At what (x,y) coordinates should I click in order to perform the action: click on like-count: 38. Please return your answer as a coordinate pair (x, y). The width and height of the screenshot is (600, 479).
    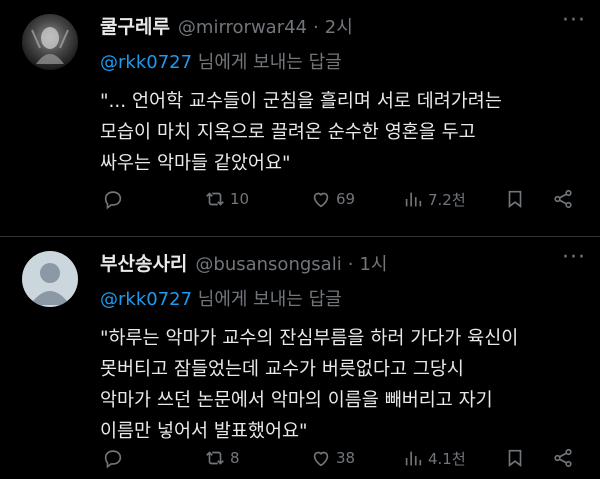
    Looking at the image, I should click on (346, 458).